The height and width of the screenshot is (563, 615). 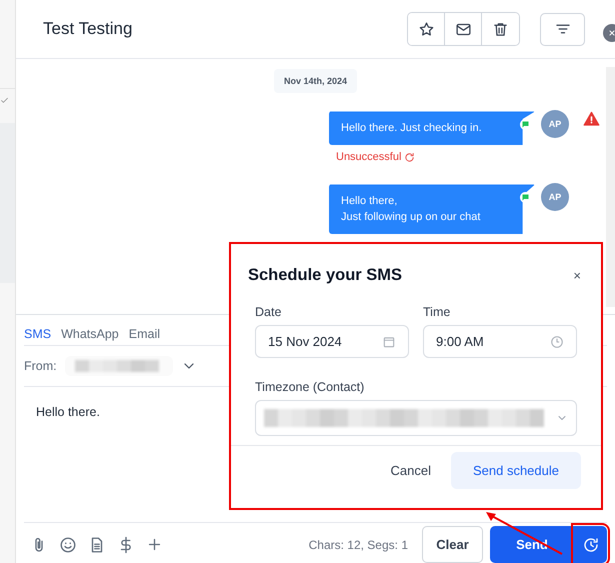 I want to click on filter-button, so click(x=562, y=29).